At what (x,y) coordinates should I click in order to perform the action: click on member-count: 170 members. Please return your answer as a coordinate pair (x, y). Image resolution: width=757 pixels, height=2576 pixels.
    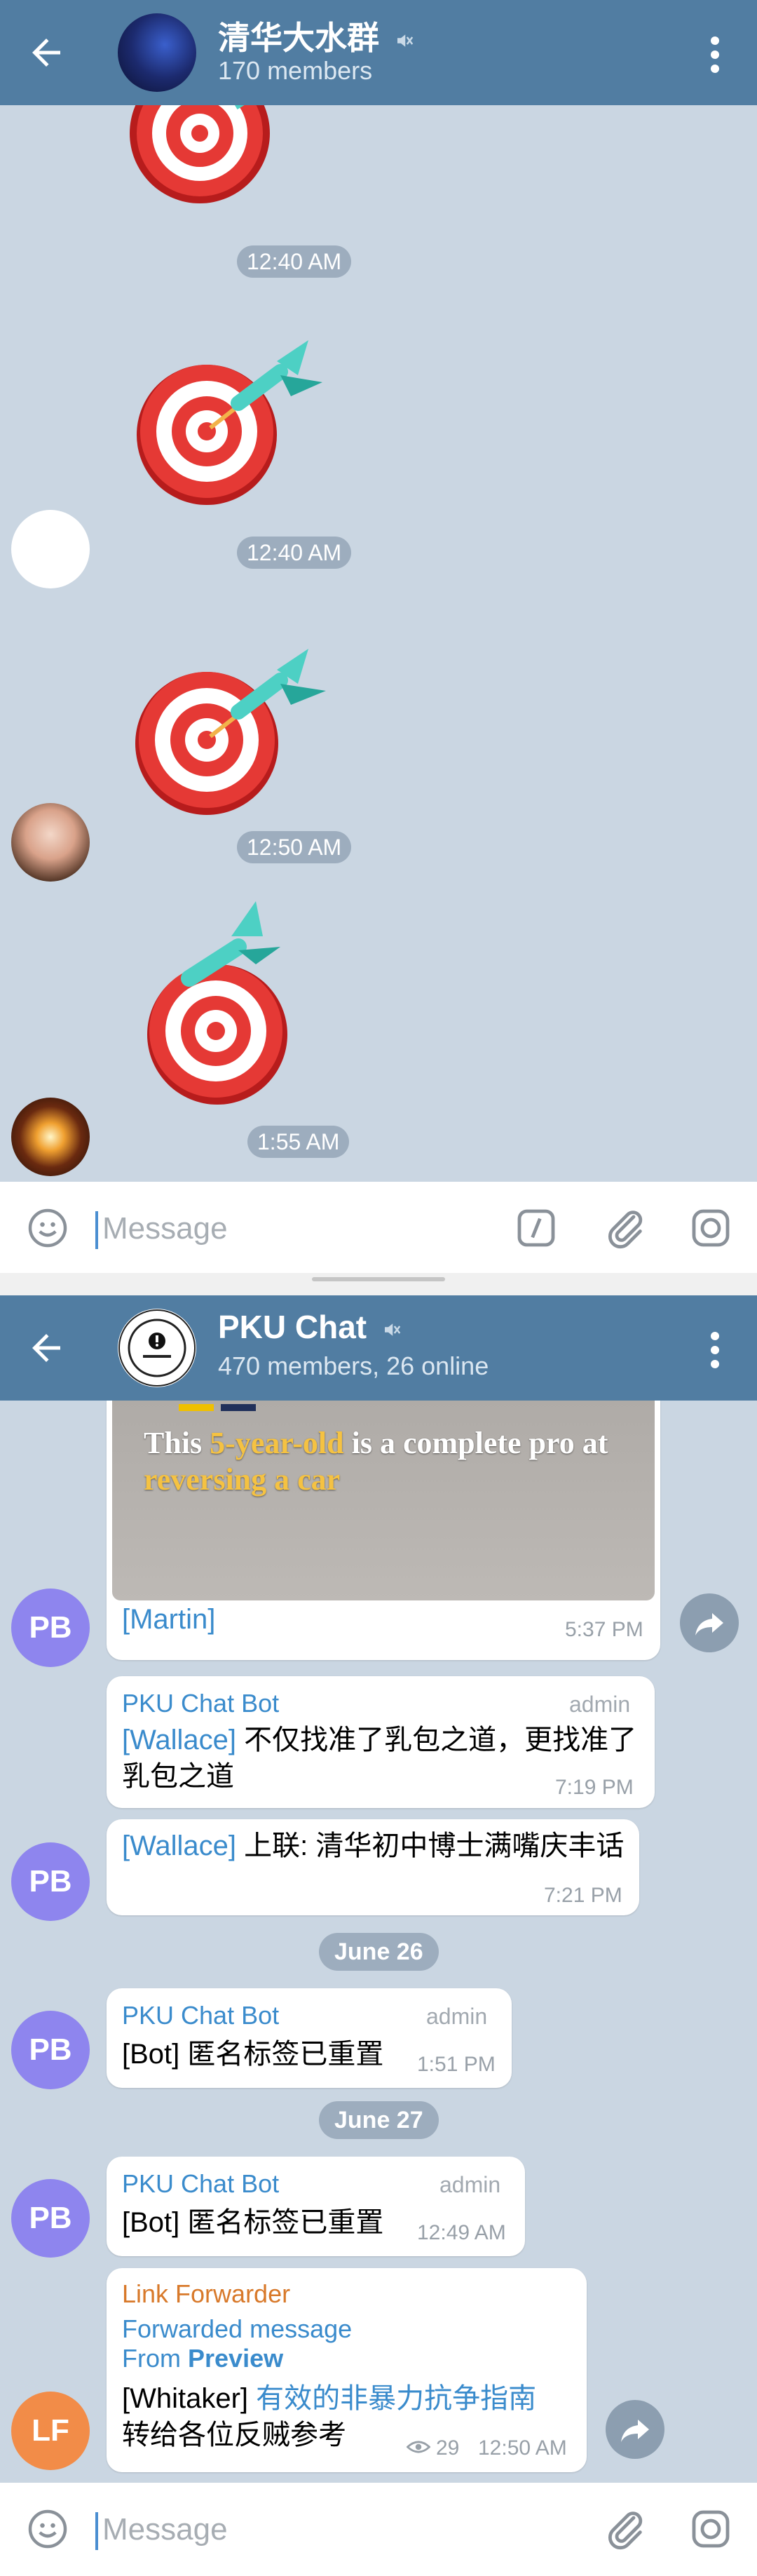
    Looking at the image, I should click on (295, 70).